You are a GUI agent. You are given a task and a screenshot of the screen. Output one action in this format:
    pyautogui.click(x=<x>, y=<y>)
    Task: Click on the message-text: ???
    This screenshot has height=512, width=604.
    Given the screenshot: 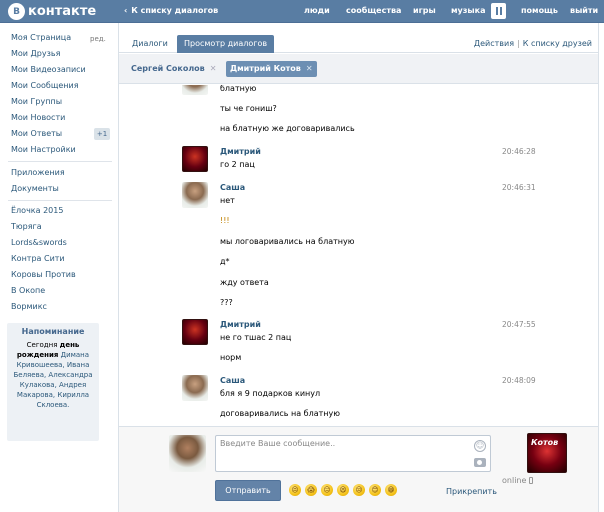 What is the action you would take?
    pyautogui.click(x=226, y=302)
    